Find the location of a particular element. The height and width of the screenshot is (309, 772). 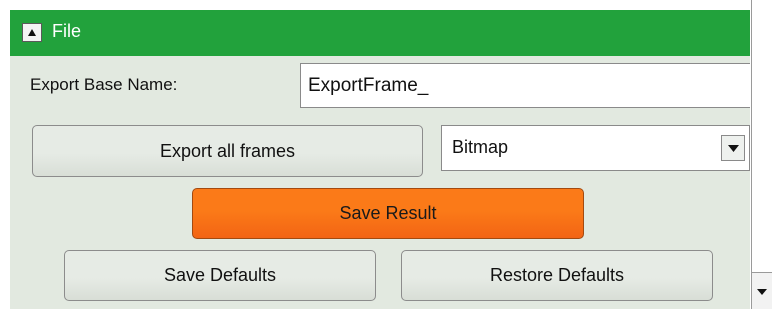

section-header: File is located at coordinates (380, 33).